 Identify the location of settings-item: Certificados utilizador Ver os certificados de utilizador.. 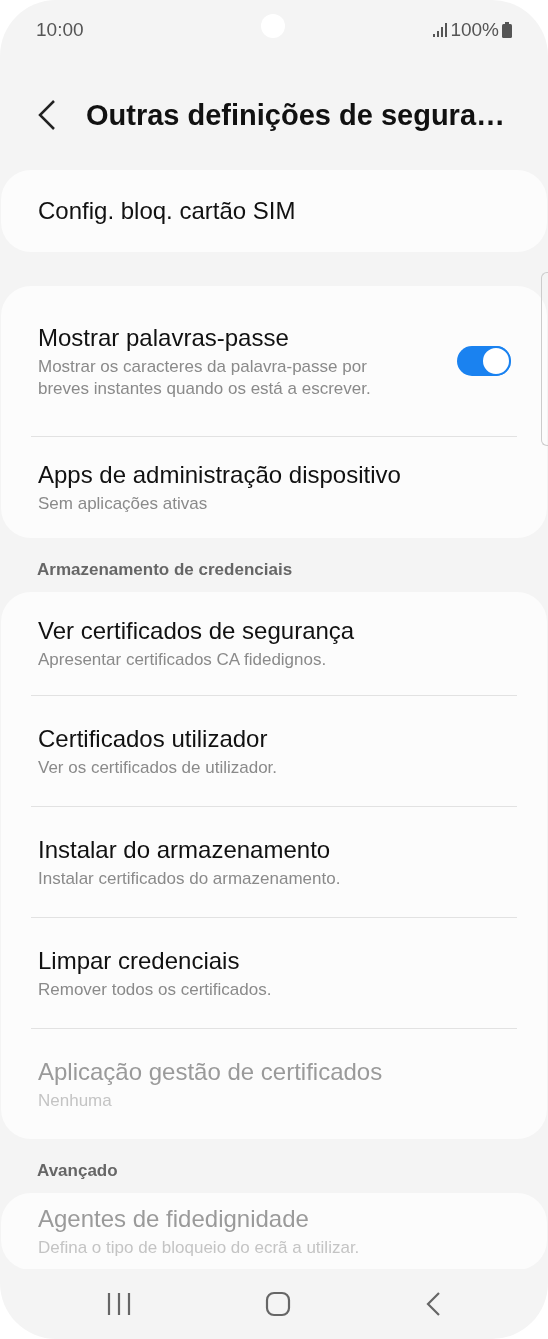
(274, 751).